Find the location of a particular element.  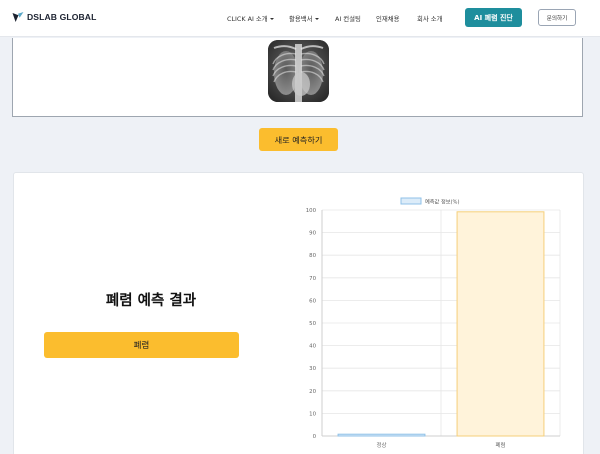

new-prediction-button: 새로 예측하기 is located at coordinates (298, 139).